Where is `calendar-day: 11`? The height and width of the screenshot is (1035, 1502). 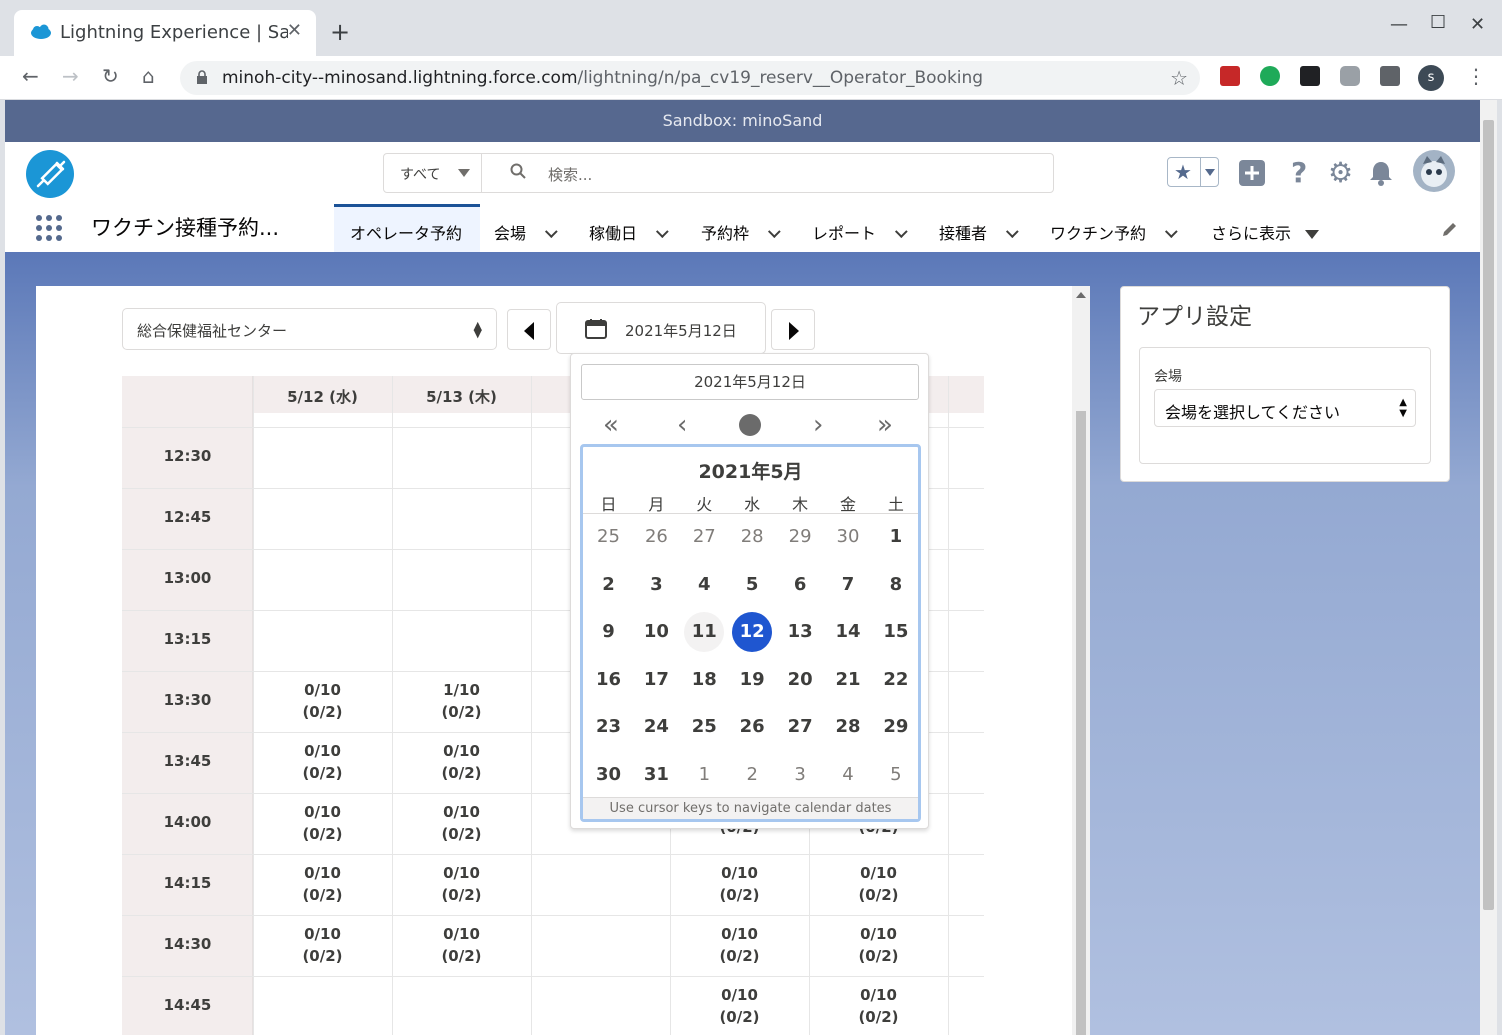
calendar-day: 11 is located at coordinates (704, 632).